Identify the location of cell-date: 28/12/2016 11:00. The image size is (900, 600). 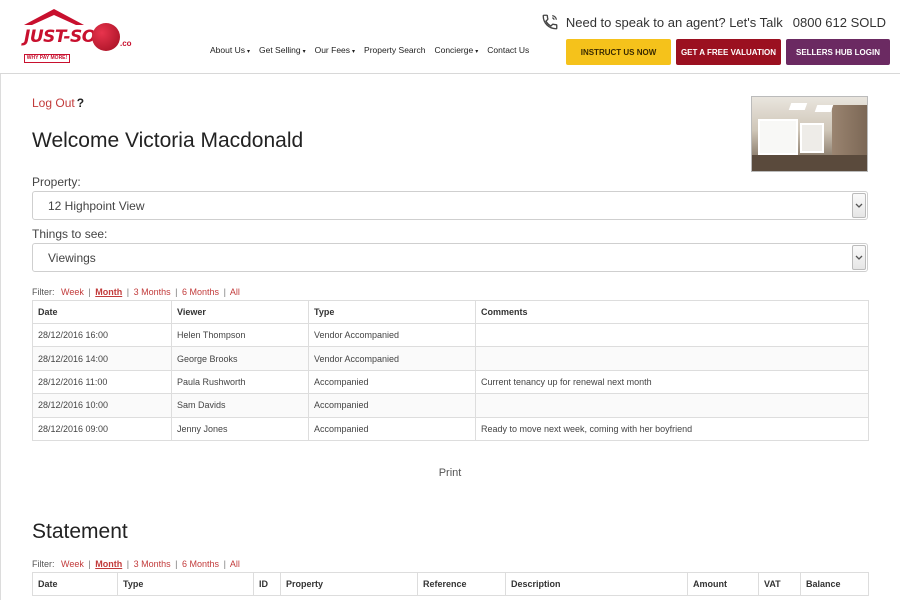
(102, 382).